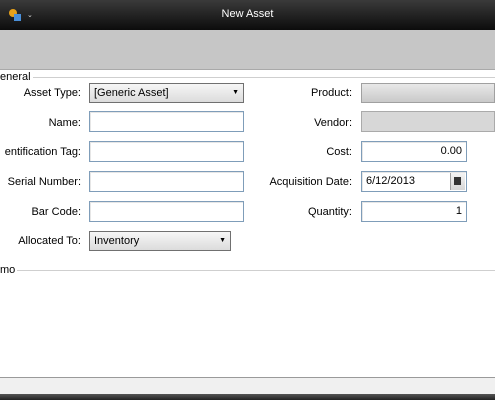 The height and width of the screenshot is (400, 495). I want to click on window-title: New Asset, so click(247, 14).